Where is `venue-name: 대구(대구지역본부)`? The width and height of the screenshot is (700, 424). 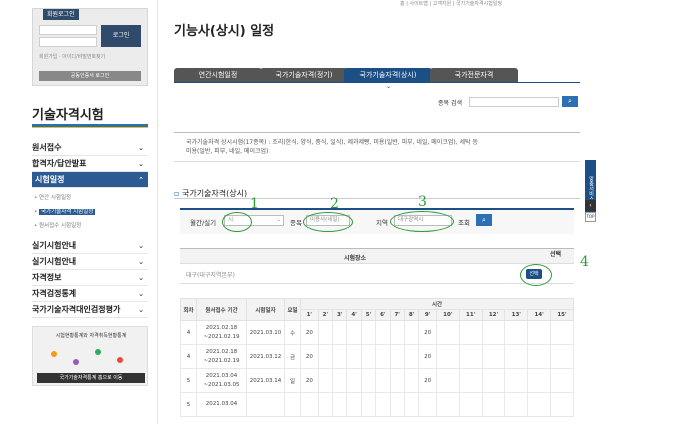 venue-name: 대구(대구지역본부) is located at coordinates (210, 275).